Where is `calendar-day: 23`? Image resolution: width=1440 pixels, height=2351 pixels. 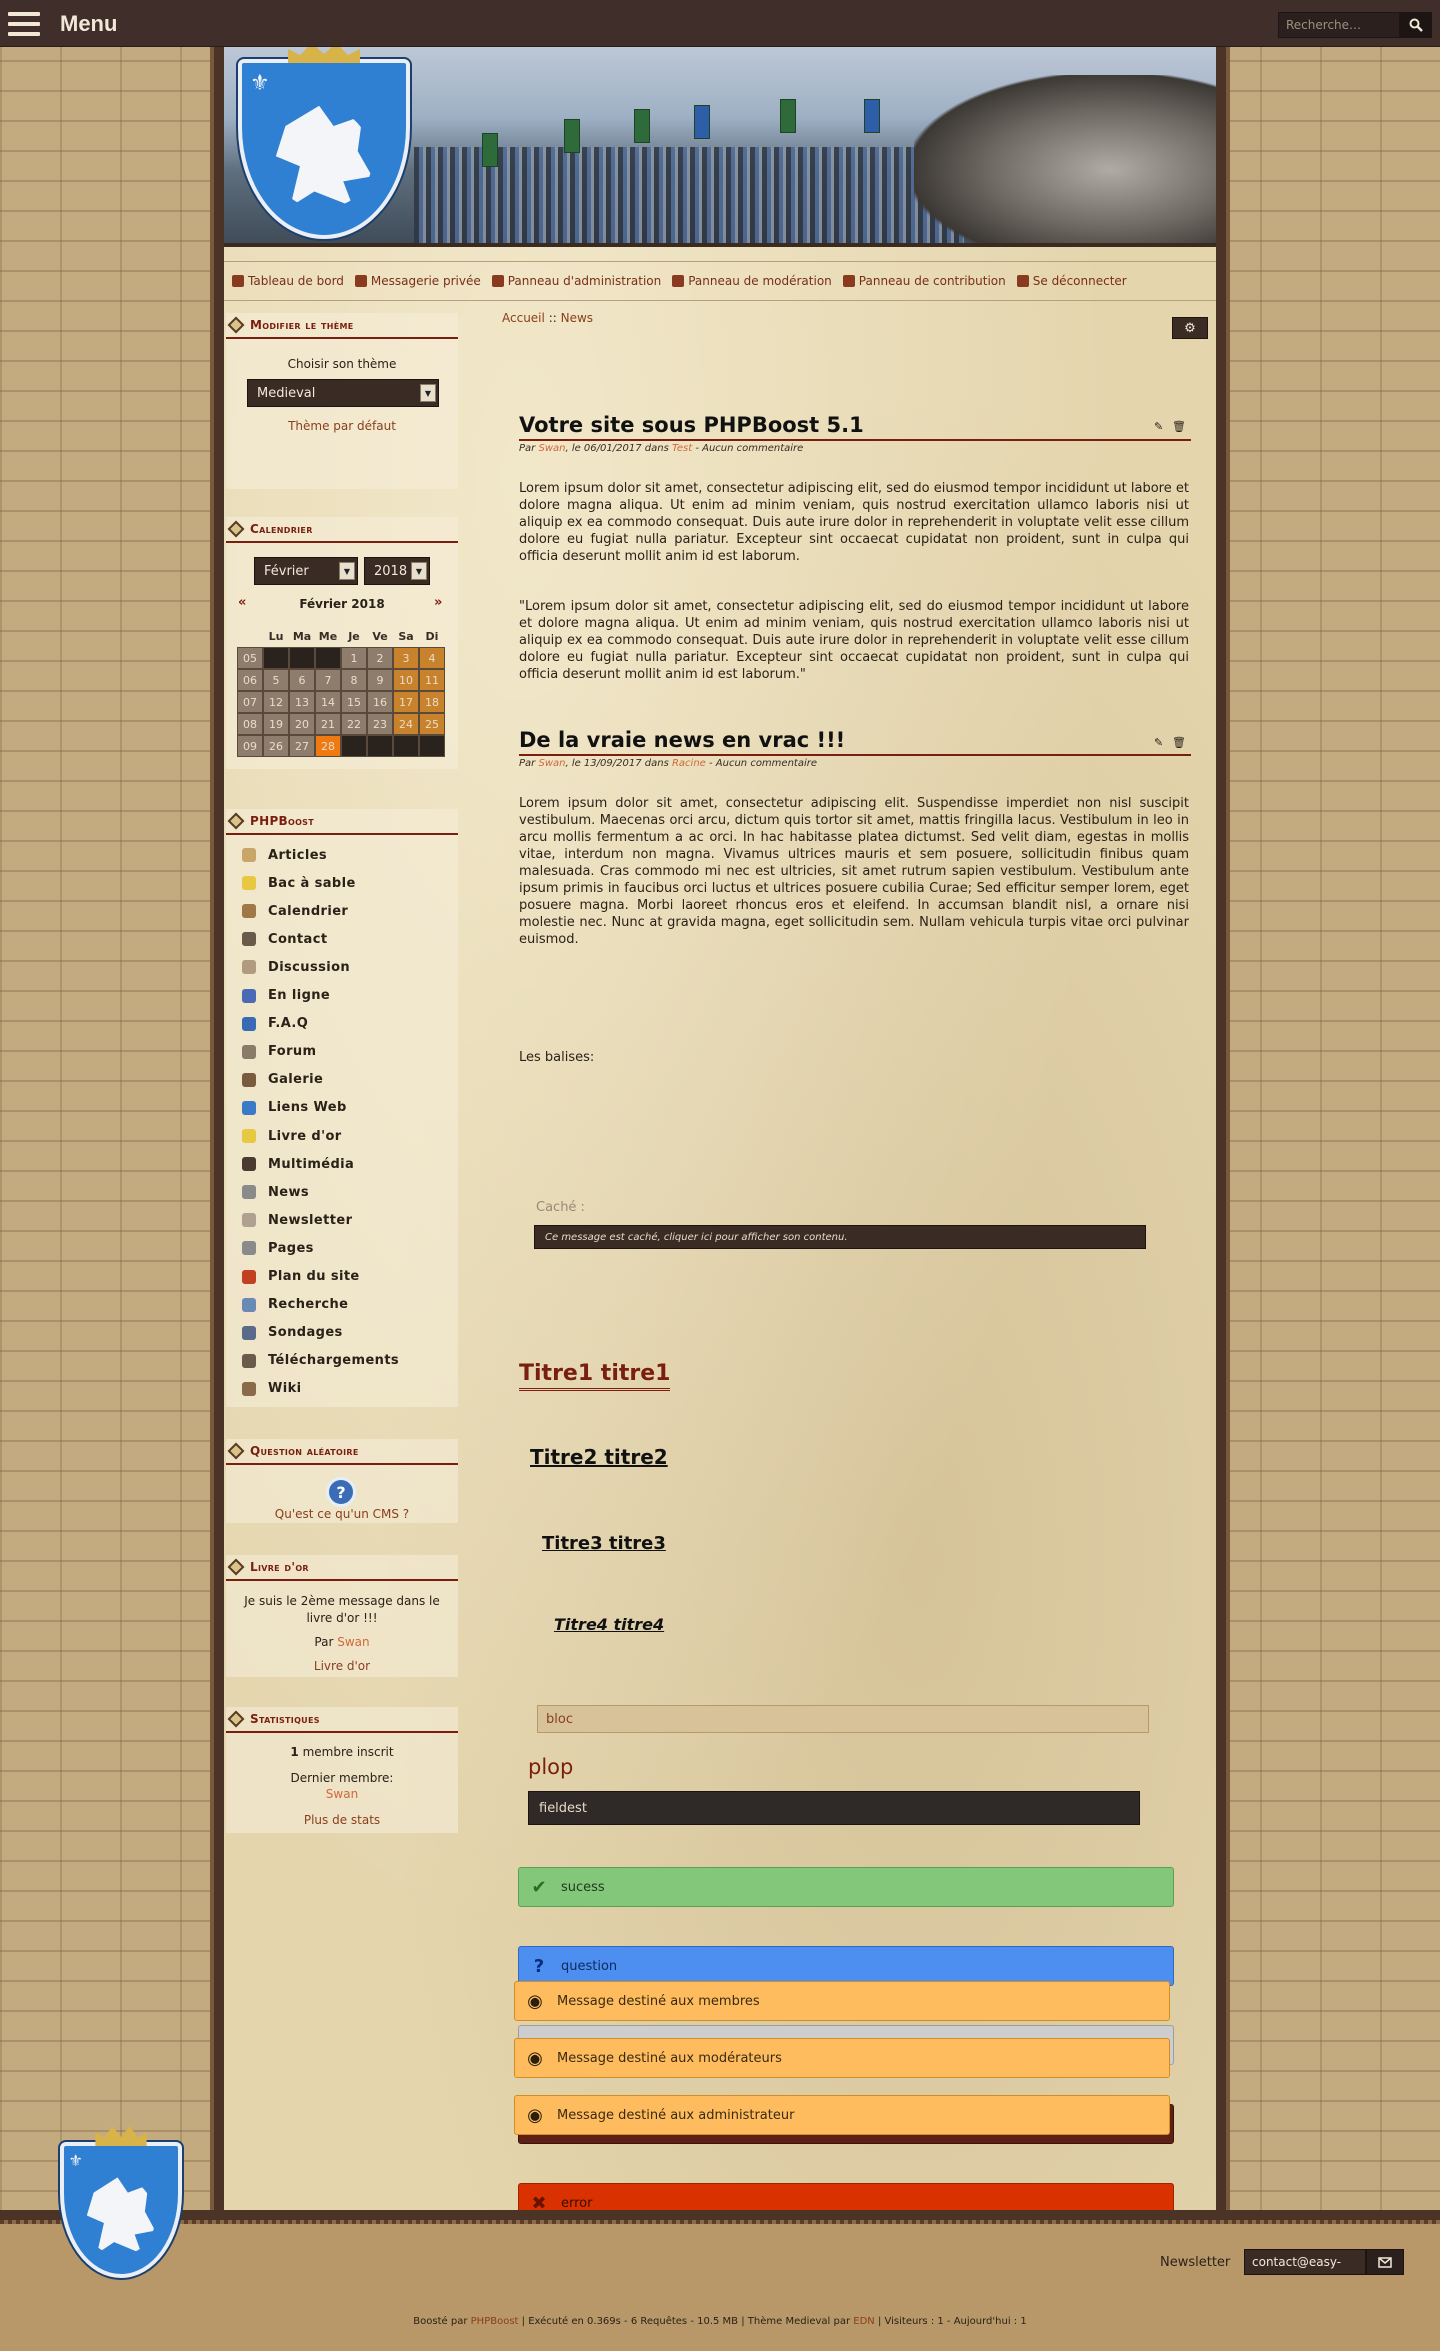 calendar-day: 23 is located at coordinates (380, 724).